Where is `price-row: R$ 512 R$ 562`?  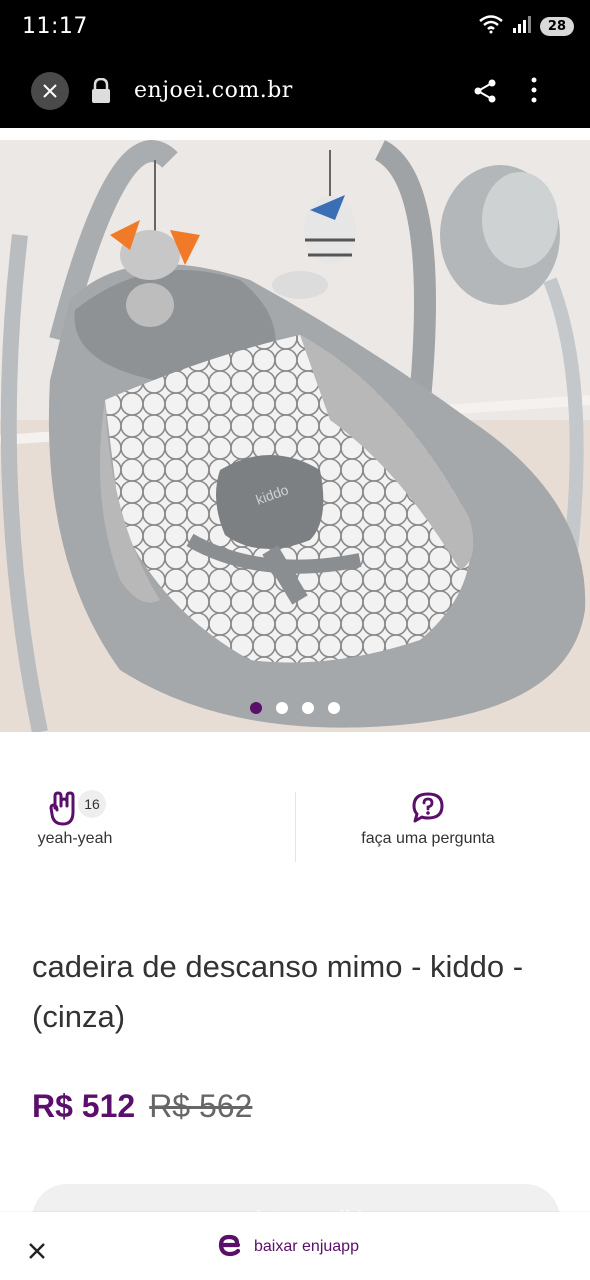
price-row: R$ 512 R$ 562 is located at coordinates (142, 1106).